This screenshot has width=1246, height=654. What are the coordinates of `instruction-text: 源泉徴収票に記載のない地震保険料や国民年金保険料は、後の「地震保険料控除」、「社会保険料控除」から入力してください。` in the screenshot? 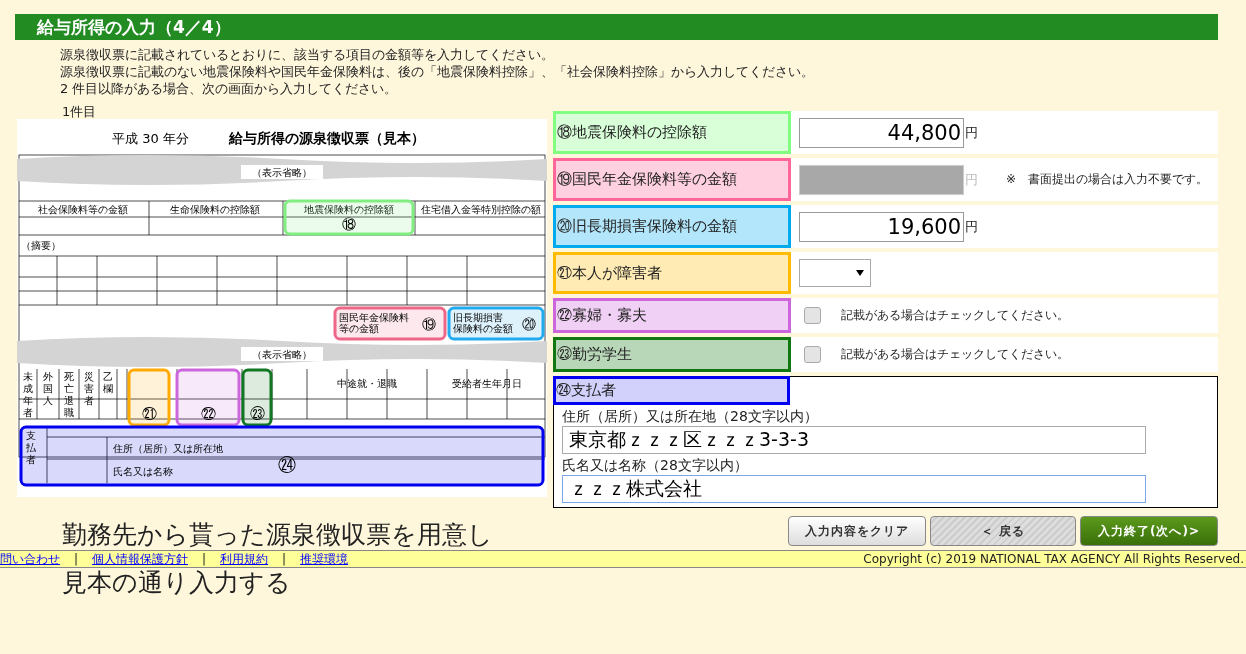 It's located at (437, 71).